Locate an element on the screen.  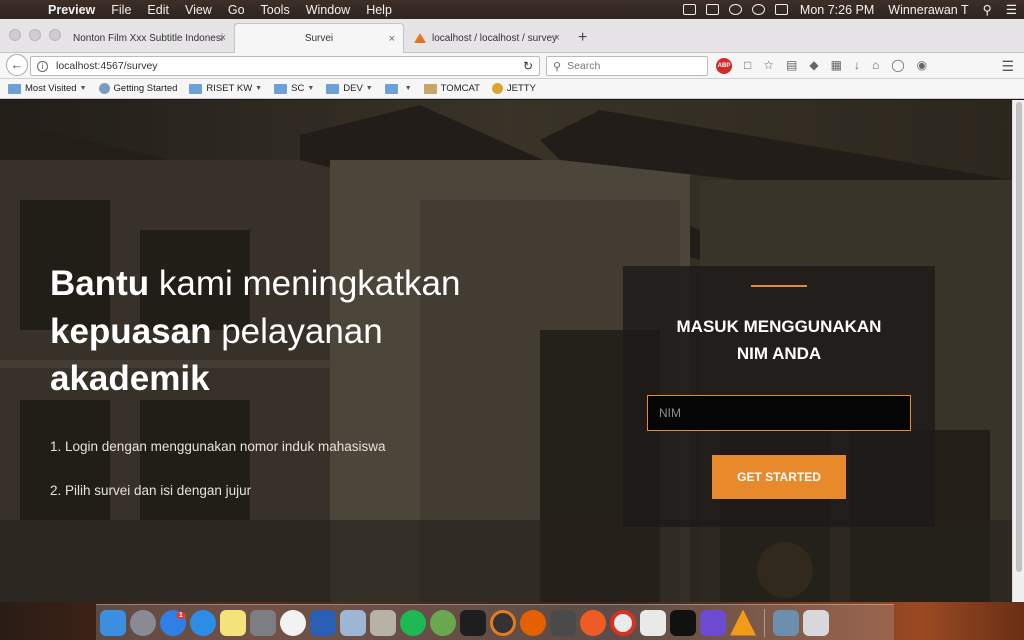
menu-edit: Edit is located at coordinates (158, 10).